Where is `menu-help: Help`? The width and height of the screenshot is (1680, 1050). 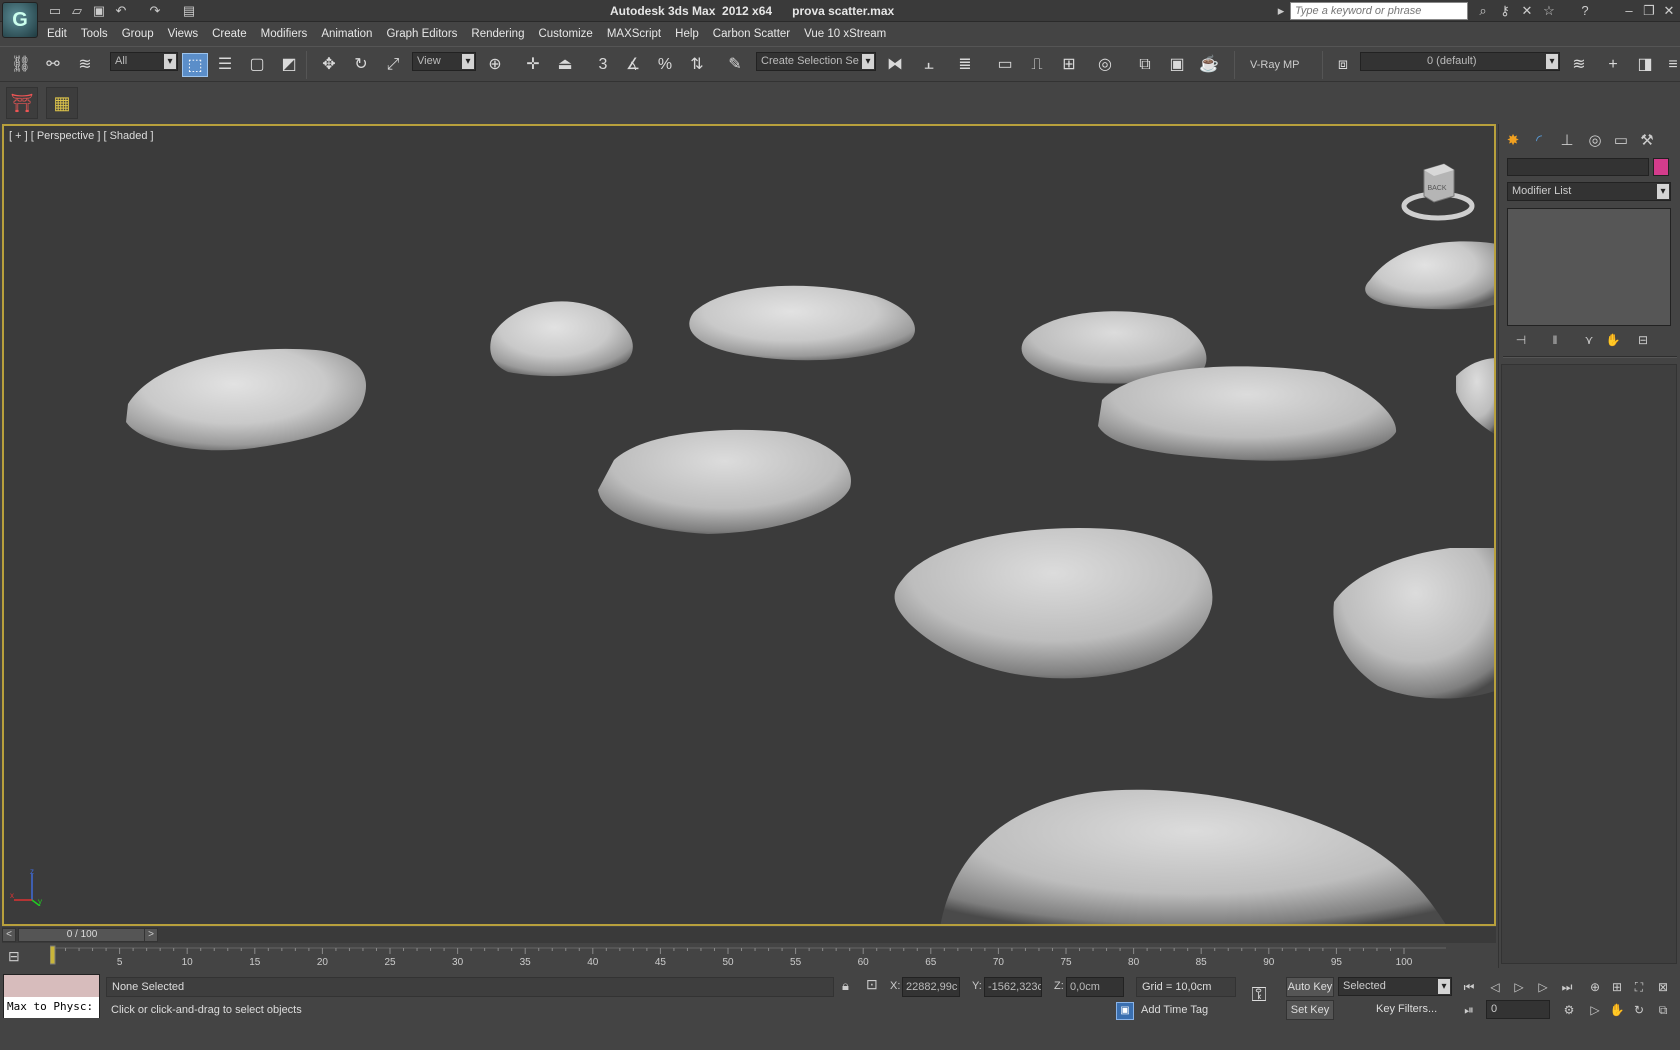 menu-help: Help is located at coordinates (687, 34).